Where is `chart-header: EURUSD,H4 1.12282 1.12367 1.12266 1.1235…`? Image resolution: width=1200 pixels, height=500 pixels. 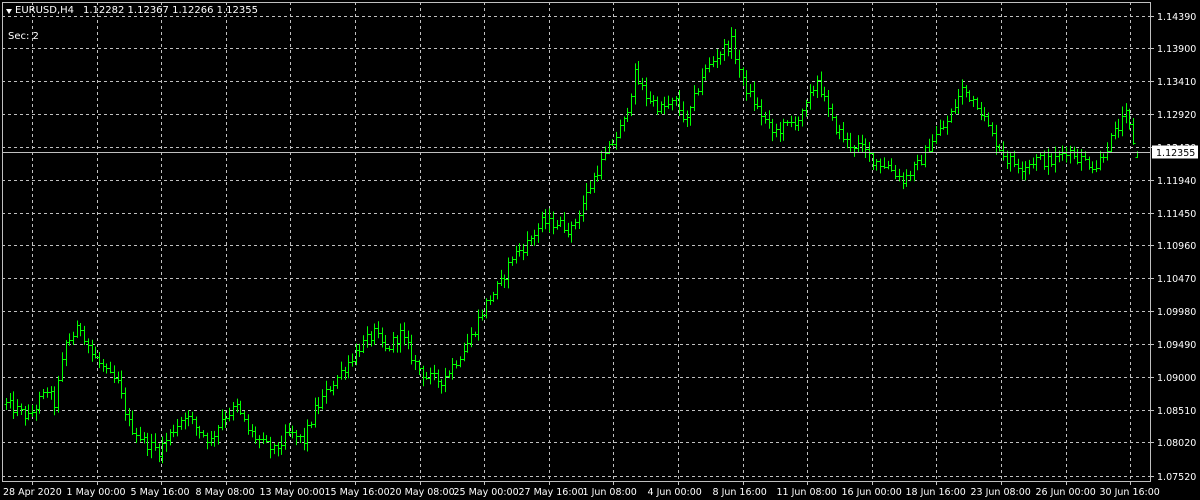 chart-header: EURUSD,H4 1.12282 1.12367 1.12266 1.1235… is located at coordinates (132, 24).